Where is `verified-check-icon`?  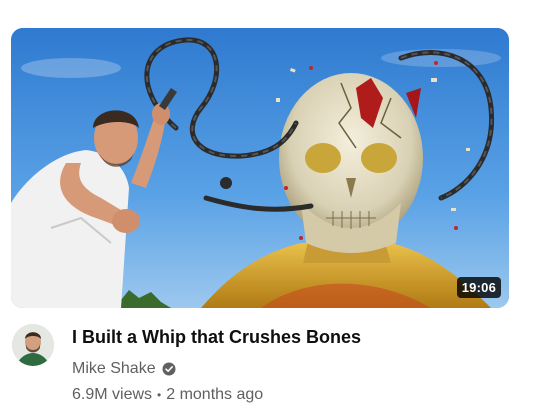 verified-check-icon is located at coordinates (169, 369).